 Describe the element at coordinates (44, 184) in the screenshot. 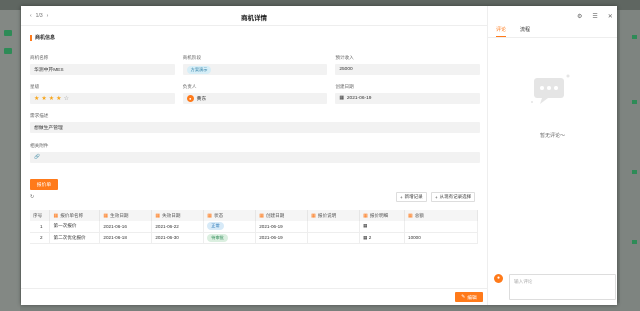

I see `tab-quotes: 报价单` at that location.